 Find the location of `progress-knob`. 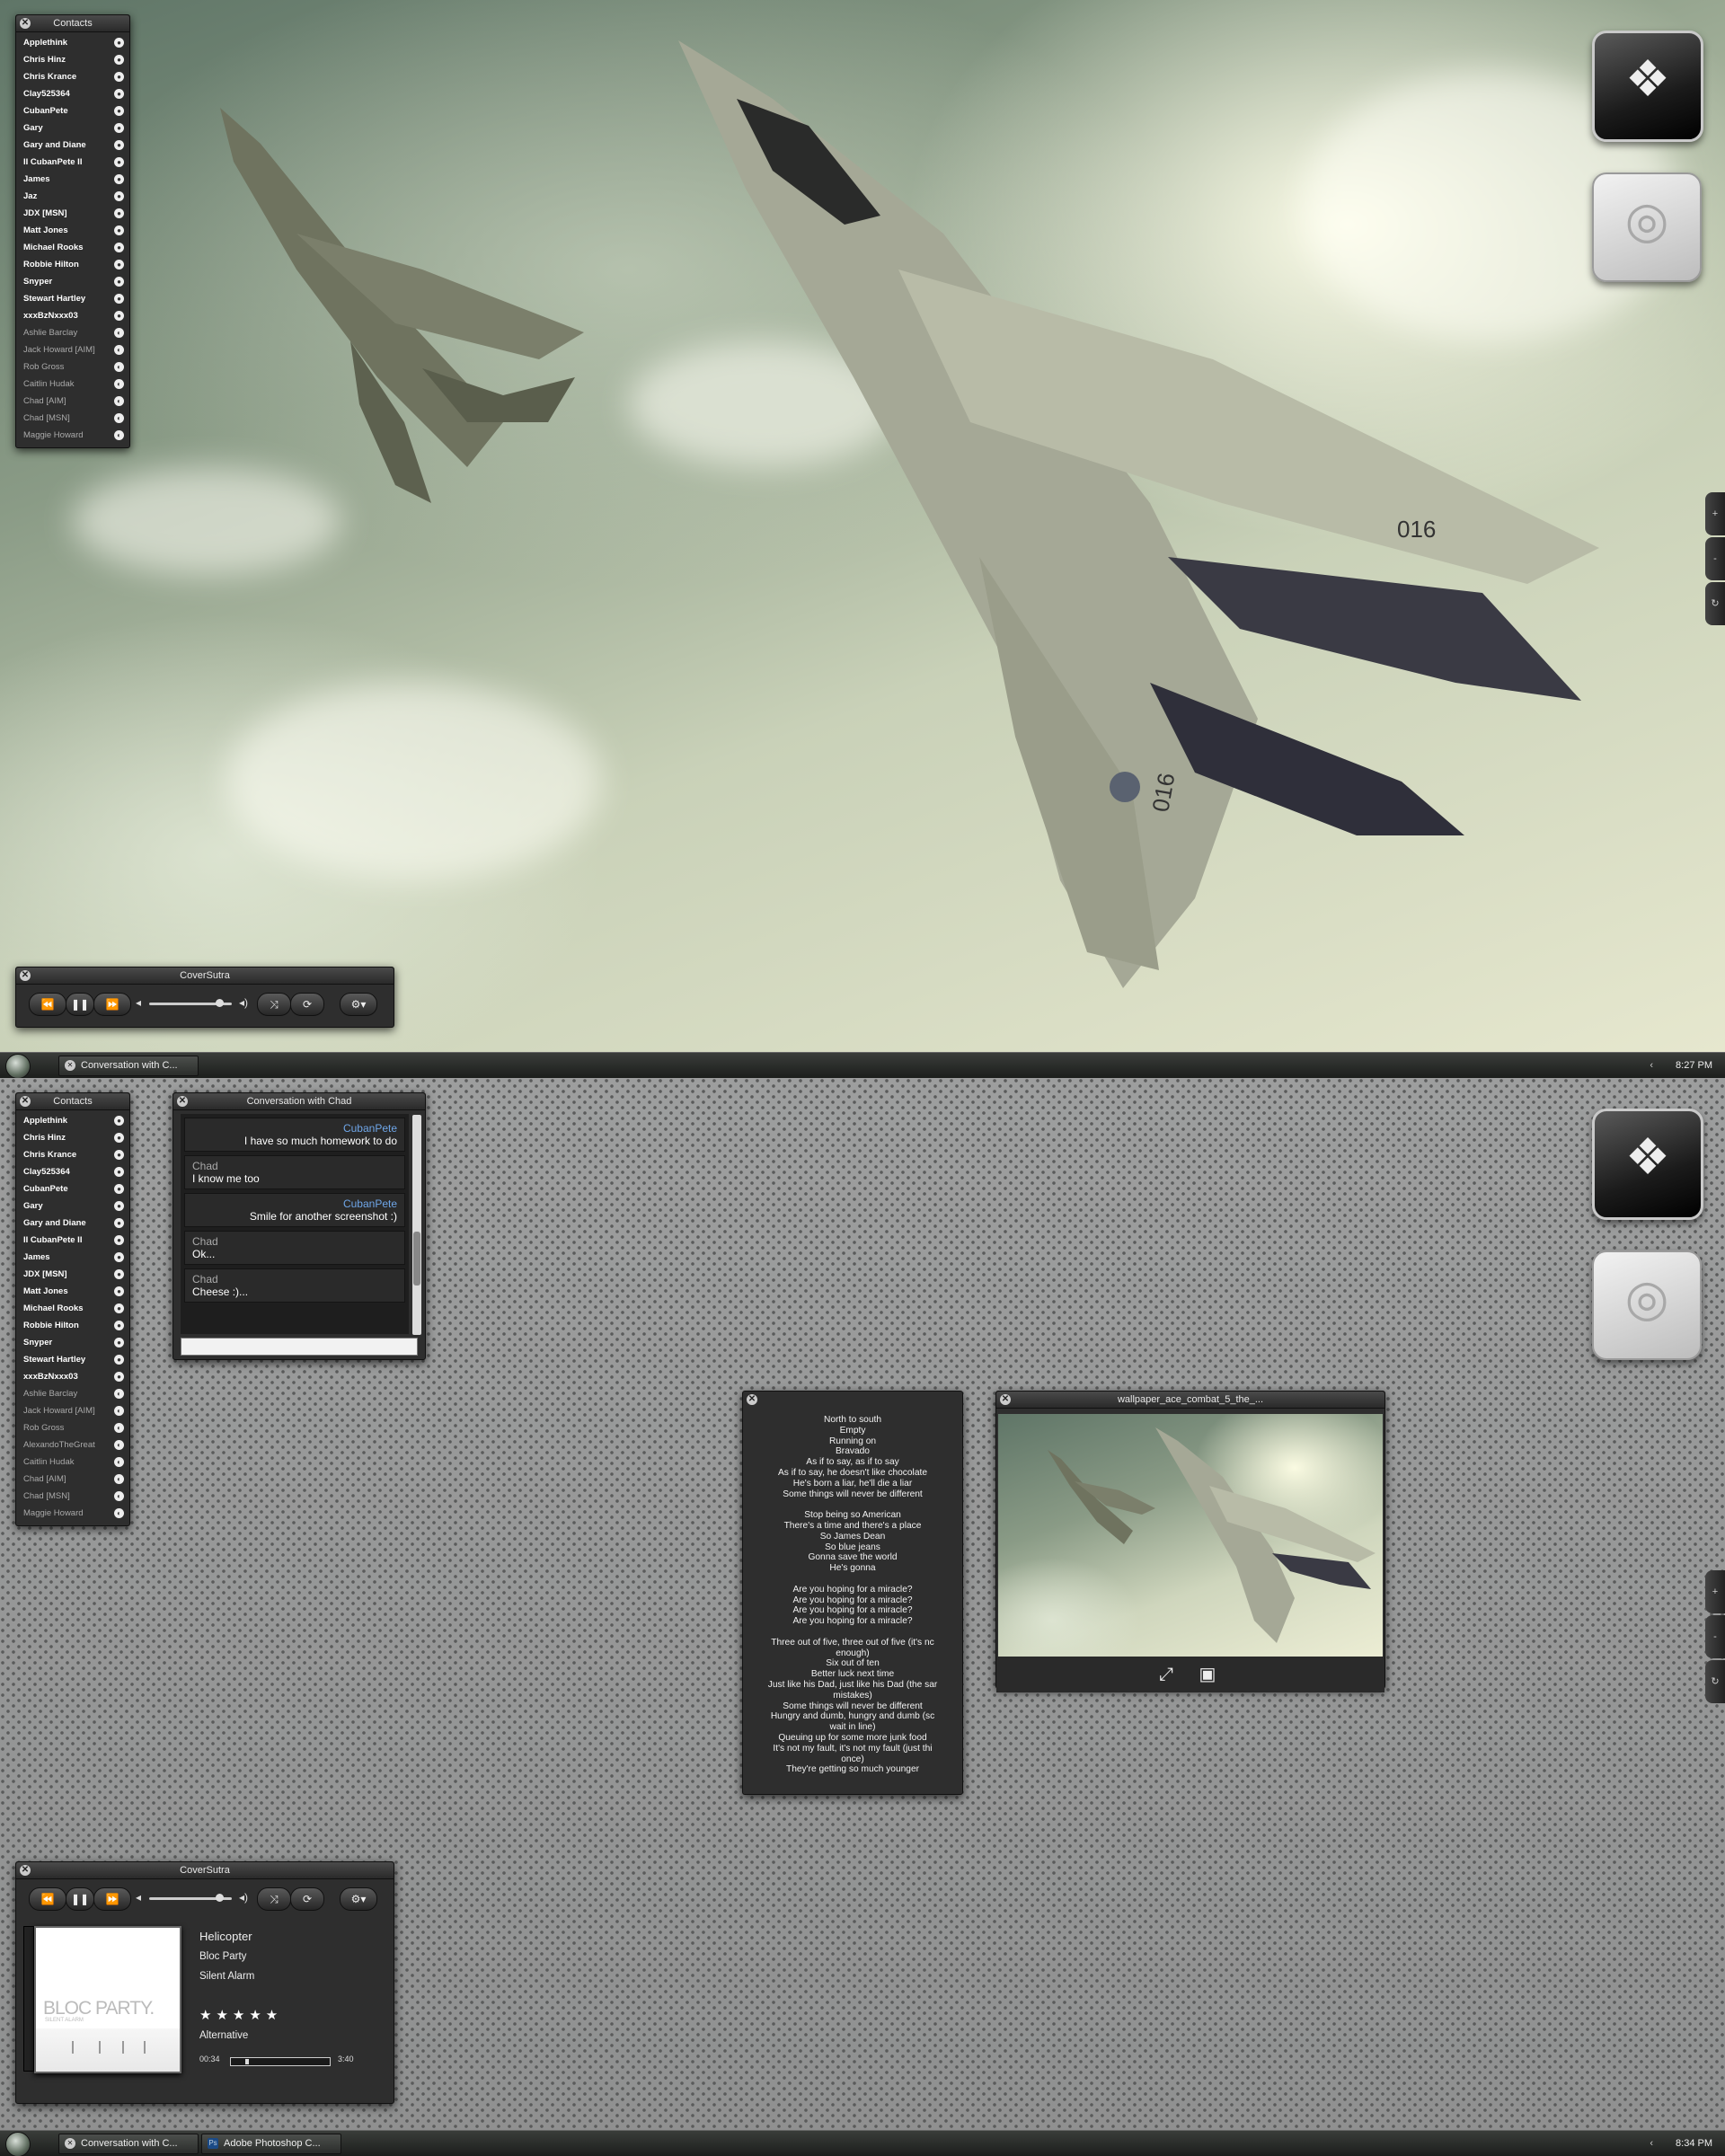

progress-knob is located at coordinates (246, 2061).